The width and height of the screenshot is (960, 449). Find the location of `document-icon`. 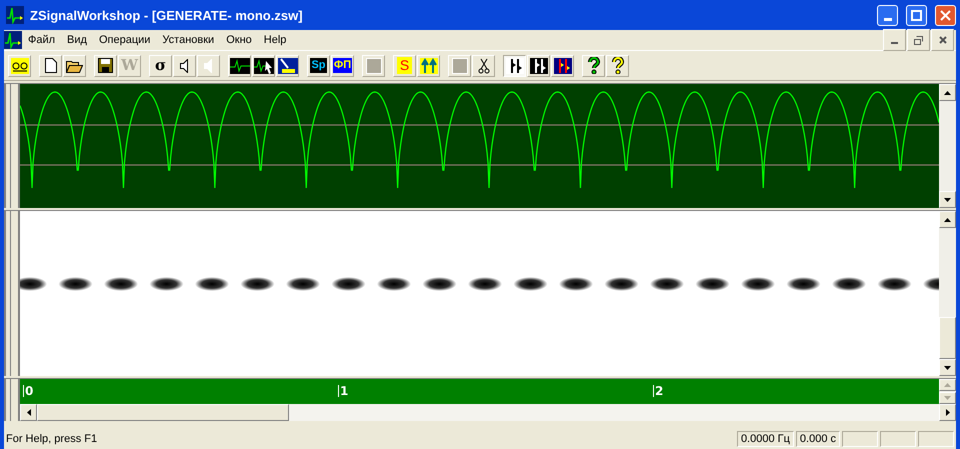

document-icon is located at coordinates (13, 40).